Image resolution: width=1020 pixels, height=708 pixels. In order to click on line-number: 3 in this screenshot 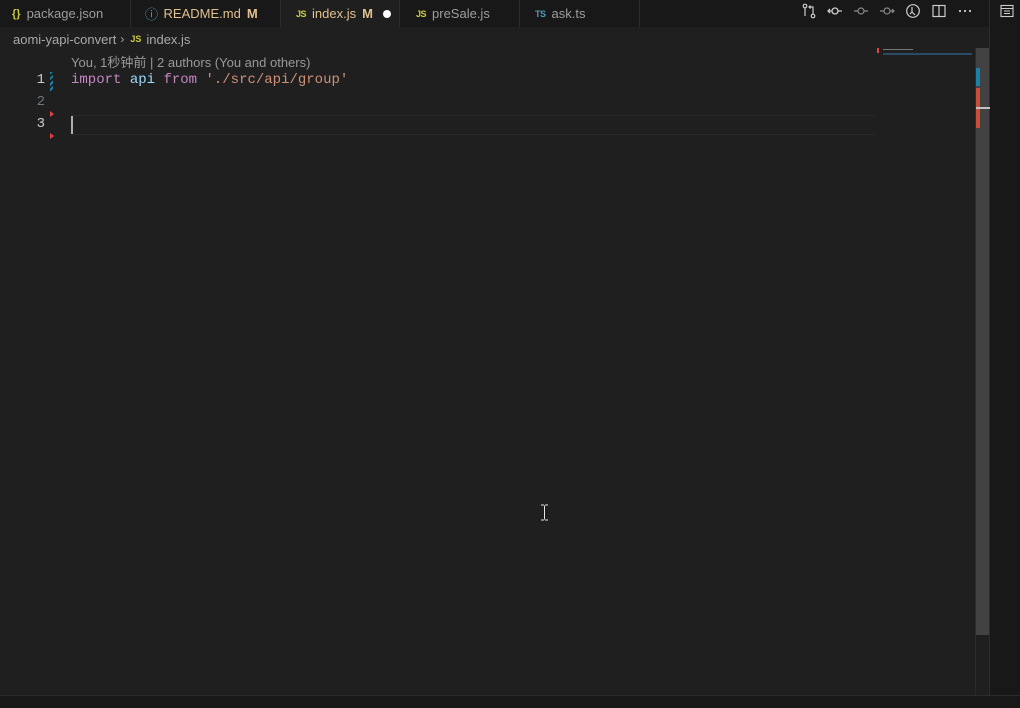, I will do `click(40, 124)`.